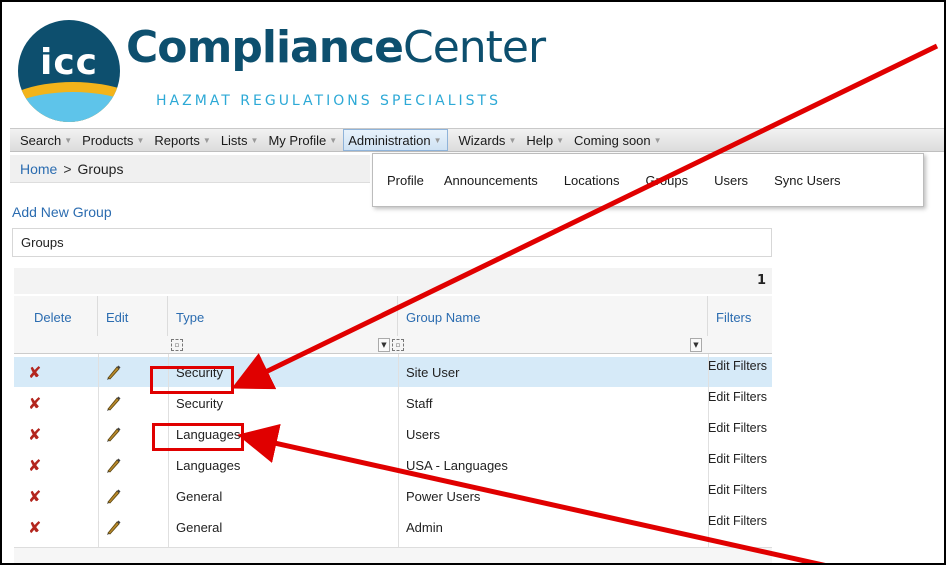  I want to click on grid-filter-row: ▫ ▼ ▫ ▼, so click(393, 345).